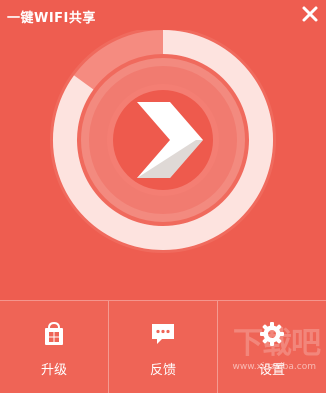 The width and height of the screenshot is (326, 393). I want to click on watermark: 下载吧 www.xiazaiba.com, so click(274, 354).